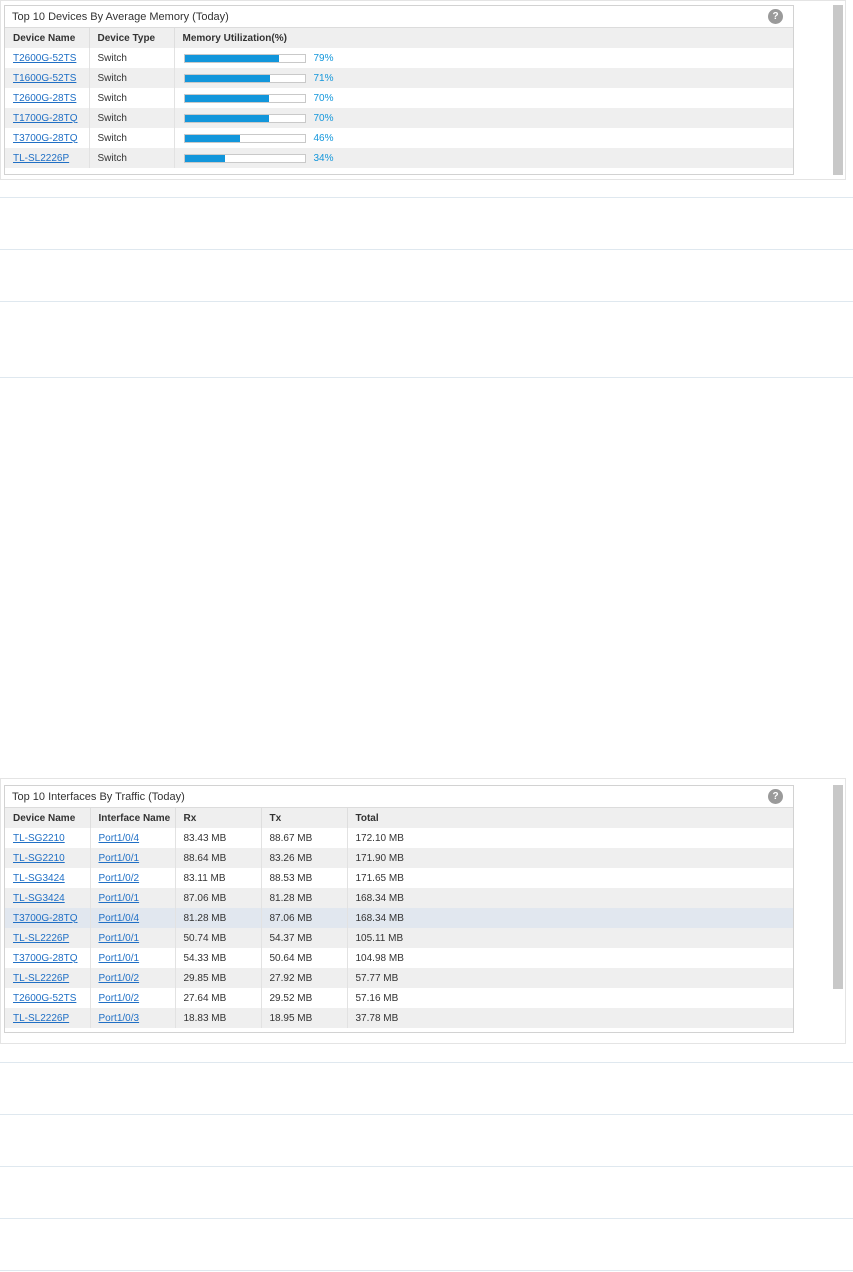  What do you see at coordinates (304, 978) in the screenshot?
I see `tx-cell: 27.92 MB` at bounding box center [304, 978].